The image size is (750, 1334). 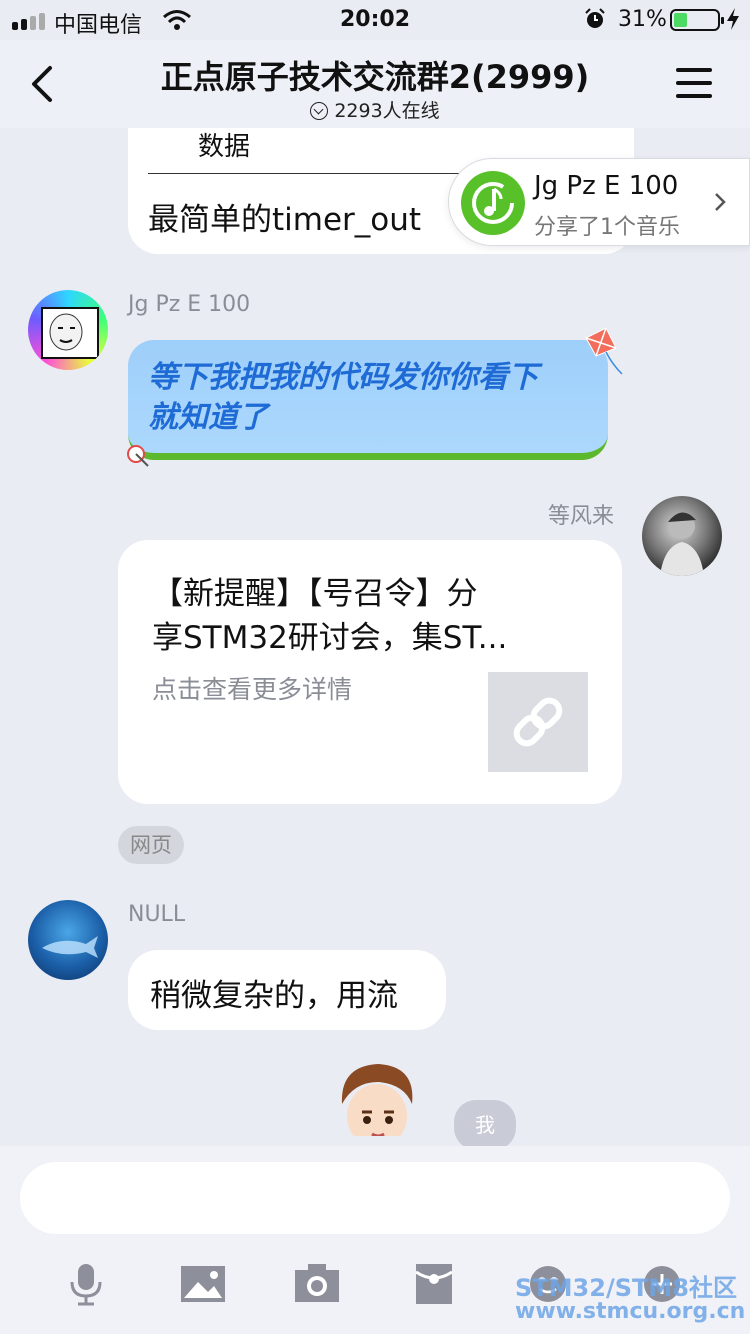 What do you see at coordinates (375, 75) in the screenshot?
I see `group-title: 正点原子技术交流群2(2999)` at bounding box center [375, 75].